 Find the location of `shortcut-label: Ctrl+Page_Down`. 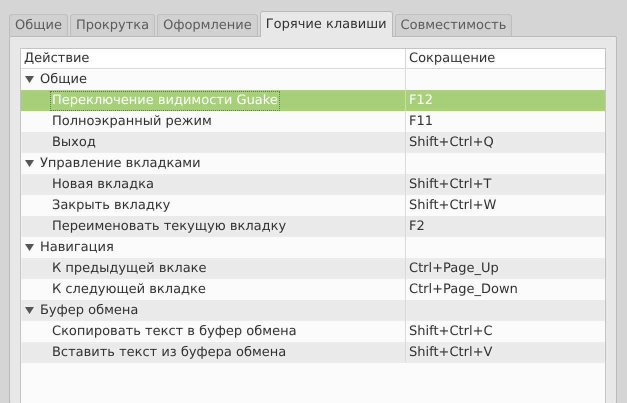

shortcut-label: Ctrl+Page_Down is located at coordinates (463, 289).